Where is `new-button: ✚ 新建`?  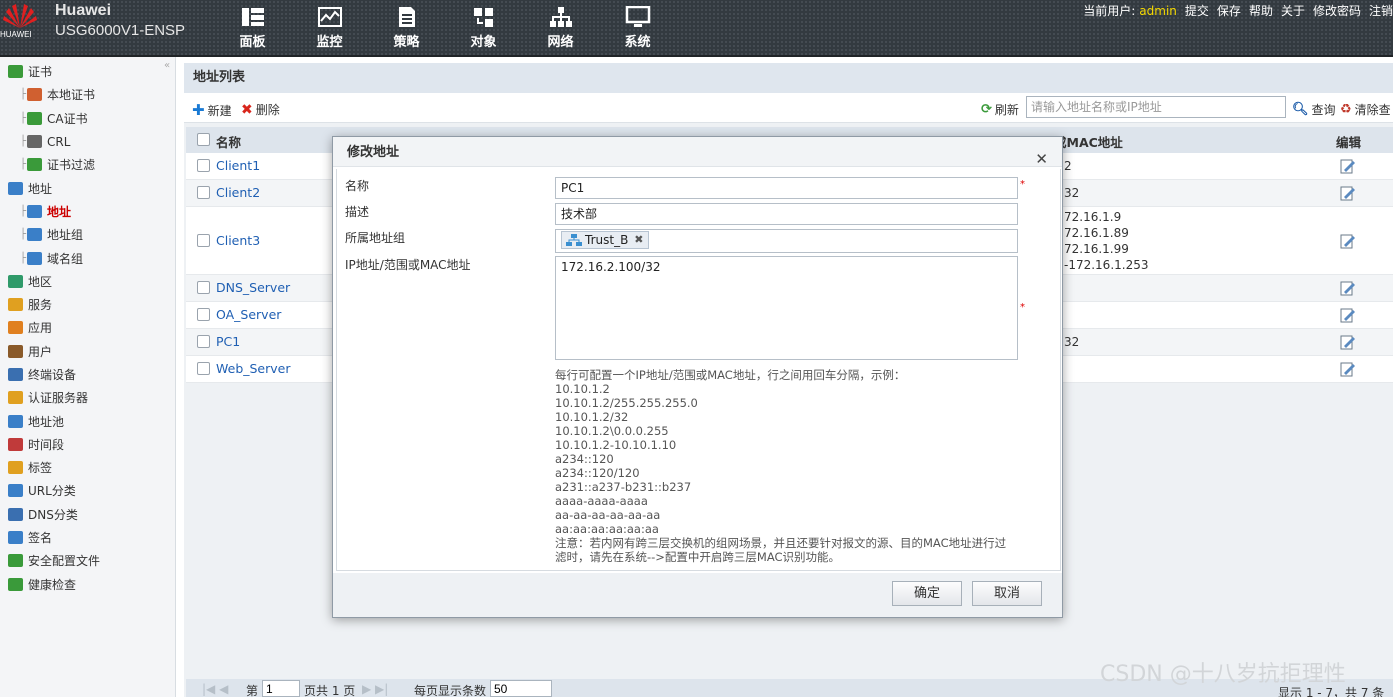
new-button: ✚ 新建 is located at coordinates (212, 110).